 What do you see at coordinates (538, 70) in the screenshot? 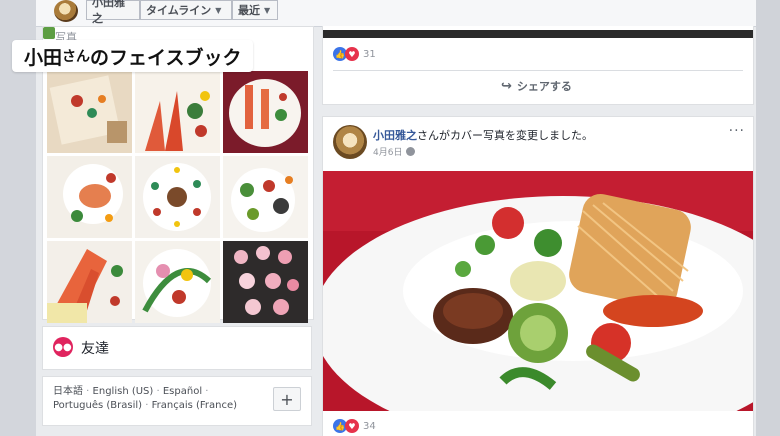
I see `divider` at bounding box center [538, 70].